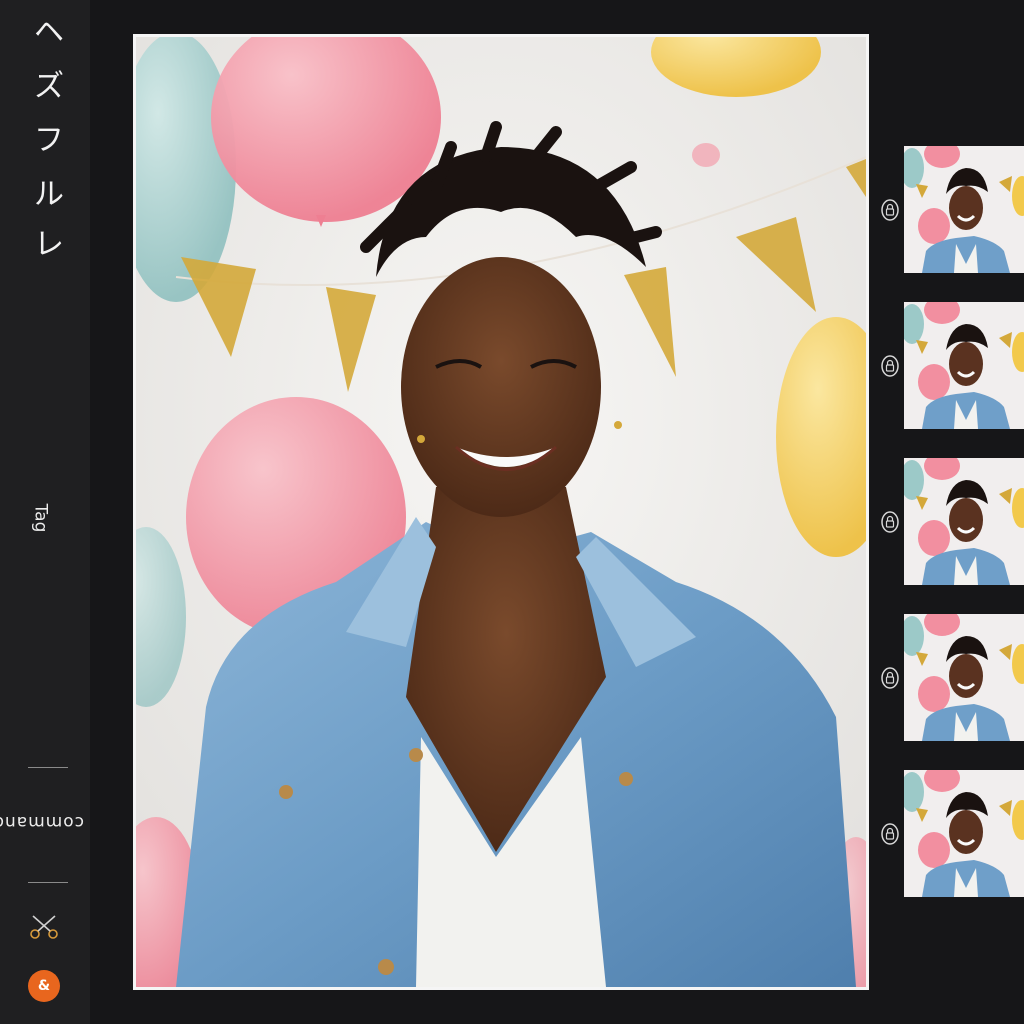 The height and width of the screenshot is (1024, 1024). I want to click on tag-button: Tag, so click(40, 518).